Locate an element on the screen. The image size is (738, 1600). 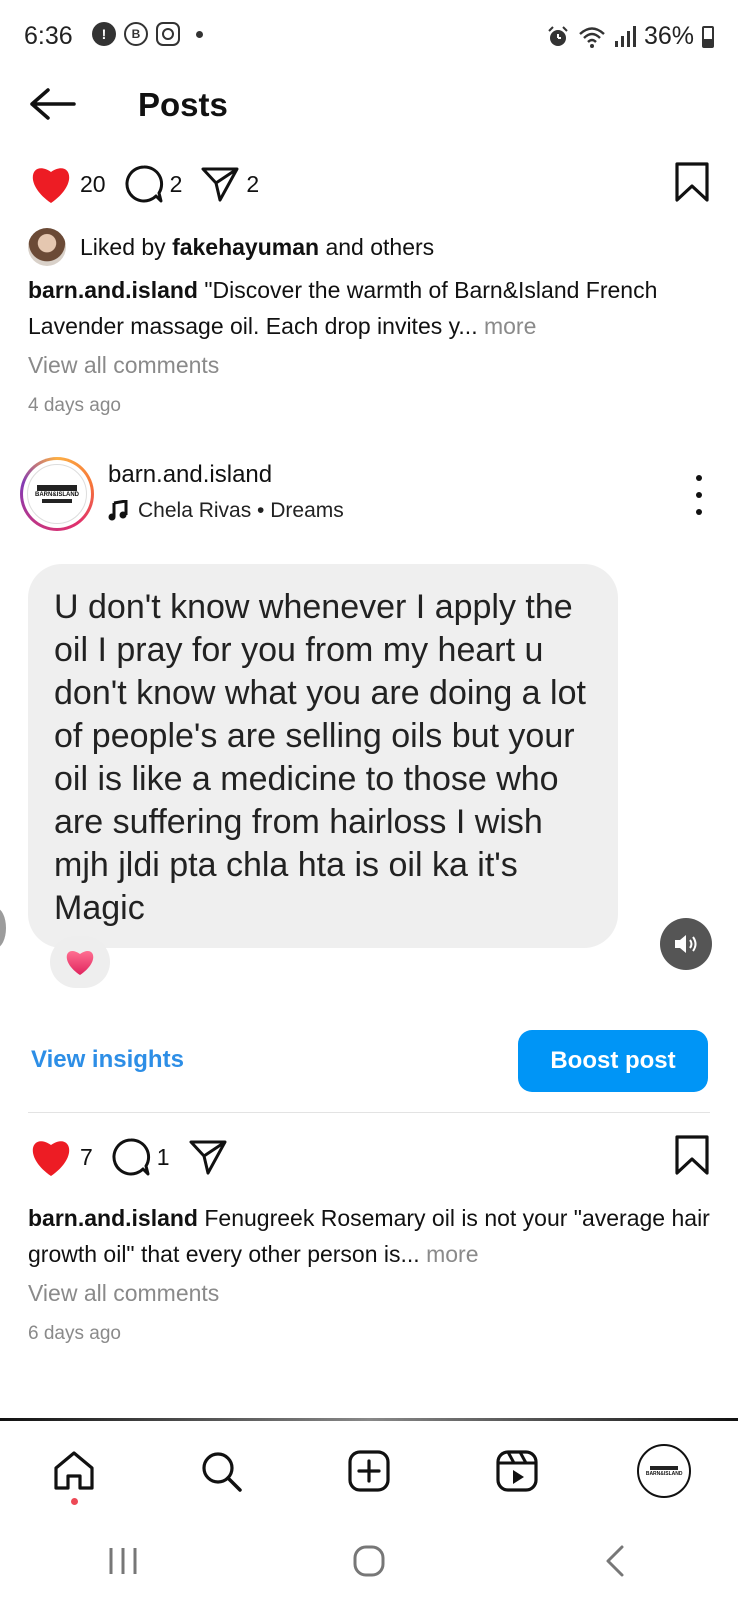
music-note-icon is located at coordinates (118, 510).